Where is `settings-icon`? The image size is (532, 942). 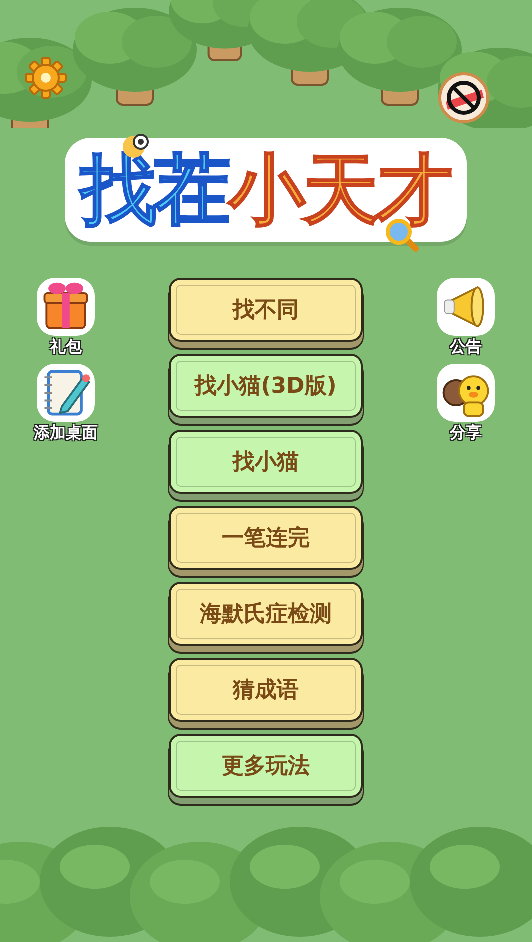
settings-icon is located at coordinates (46, 78).